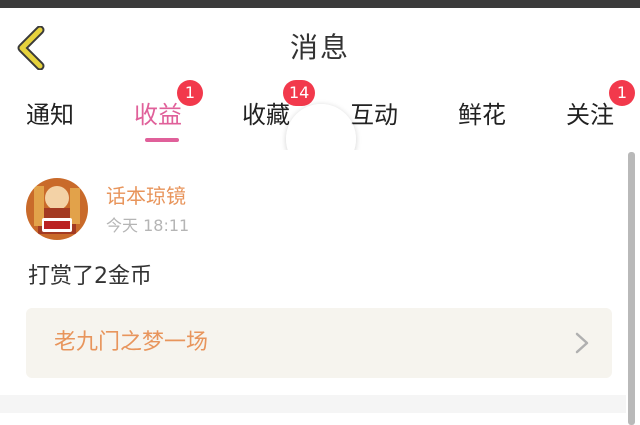 The image size is (640, 425). I want to click on tab-flowers: 鲜花, so click(482, 118).